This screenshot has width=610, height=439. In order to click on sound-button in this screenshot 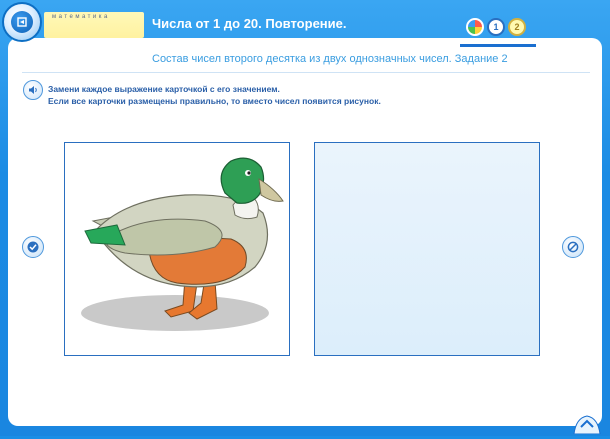, I will do `click(33, 90)`.